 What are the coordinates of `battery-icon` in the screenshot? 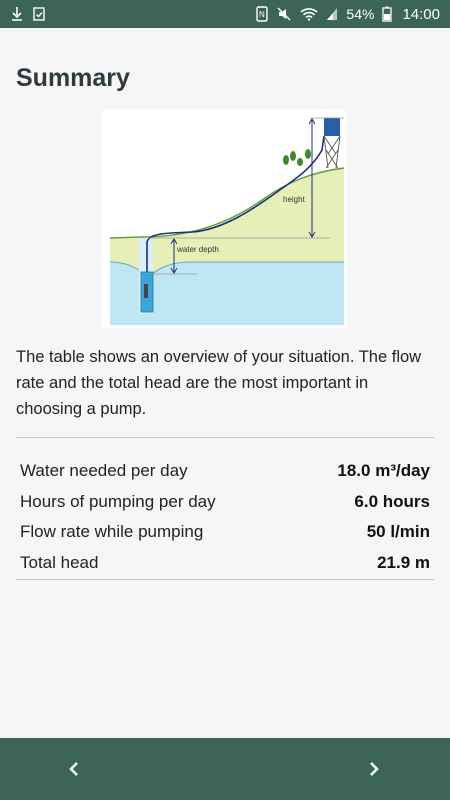 It's located at (387, 14).